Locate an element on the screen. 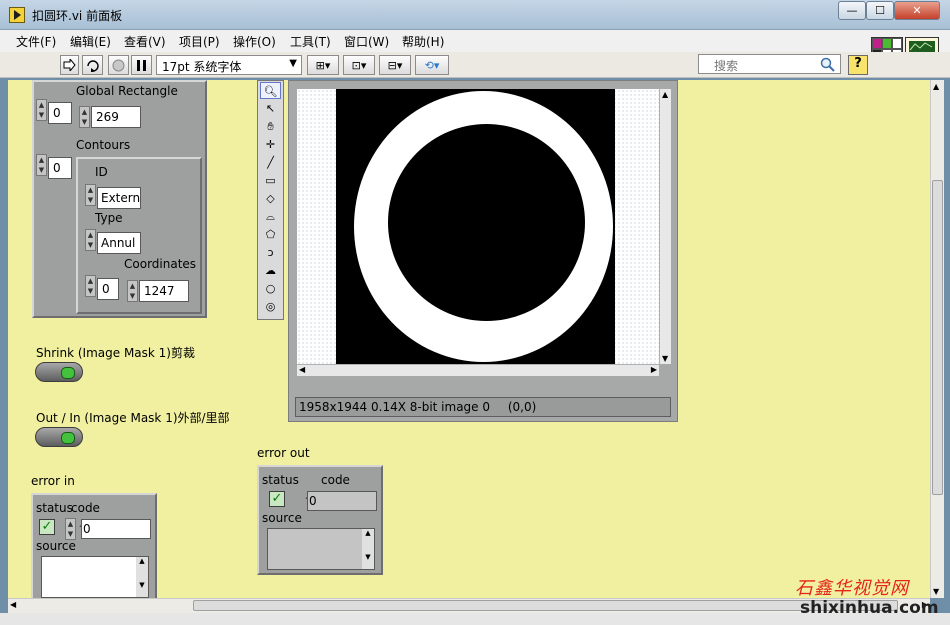 The height and width of the screenshot is (625, 950). search-icon is located at coordinates (827, 64).